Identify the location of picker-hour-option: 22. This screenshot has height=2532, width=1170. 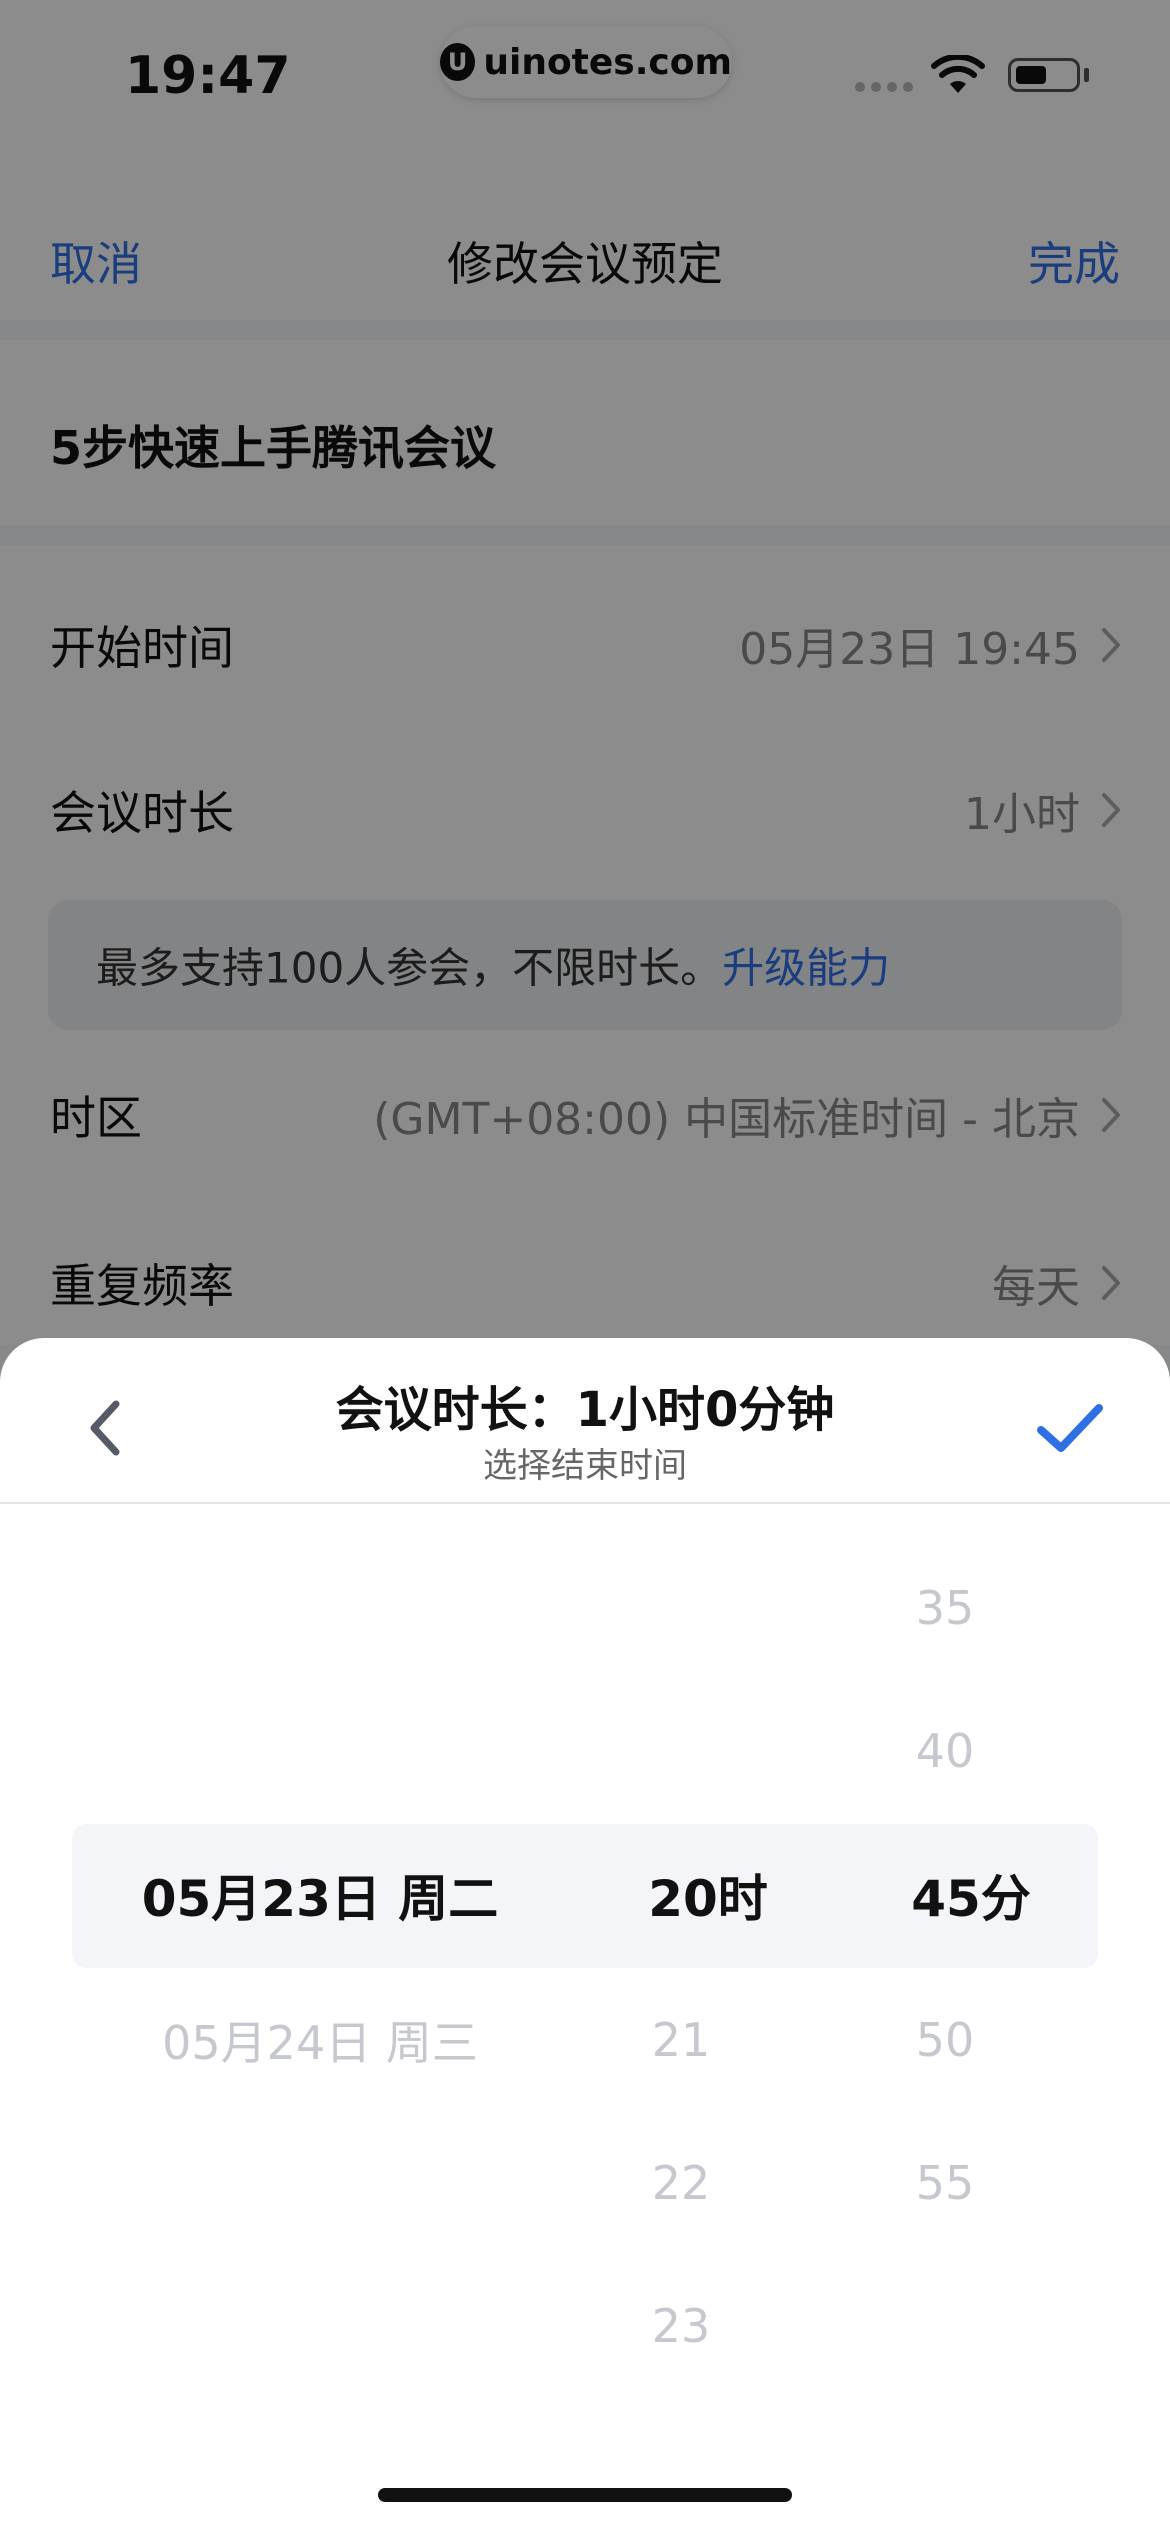
(681, 2183).